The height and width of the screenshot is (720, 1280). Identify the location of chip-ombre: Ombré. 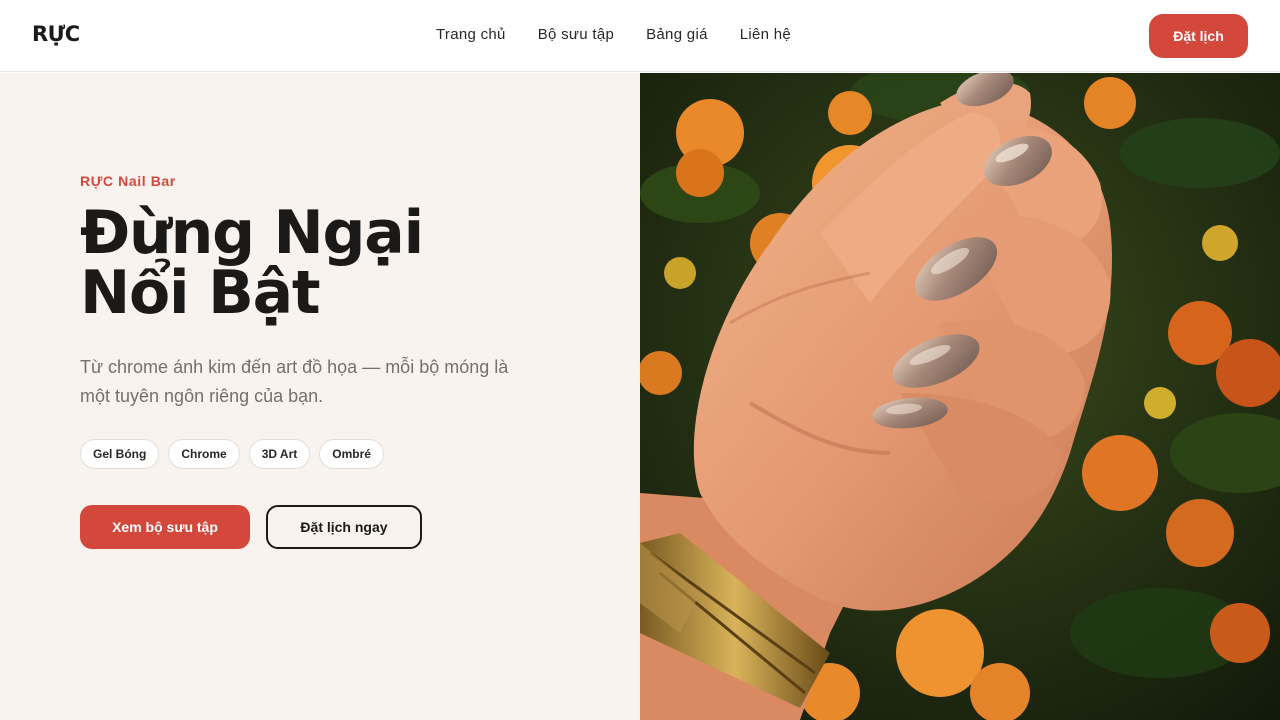
(351, 454).